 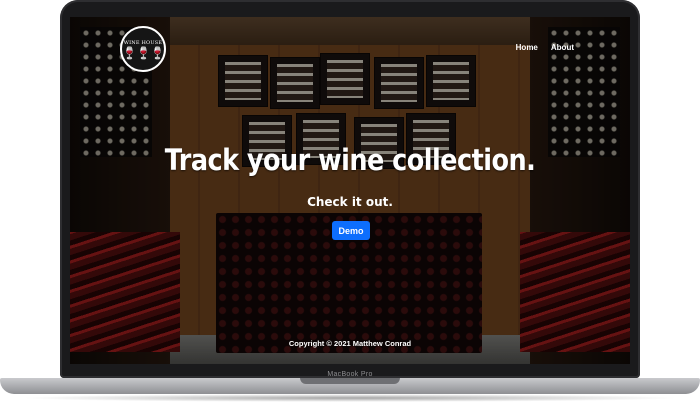 What do you see at coordinates (527, 47) in the screenshot?
I see `nav-home-link: Home` at bounding box center [527, 47].